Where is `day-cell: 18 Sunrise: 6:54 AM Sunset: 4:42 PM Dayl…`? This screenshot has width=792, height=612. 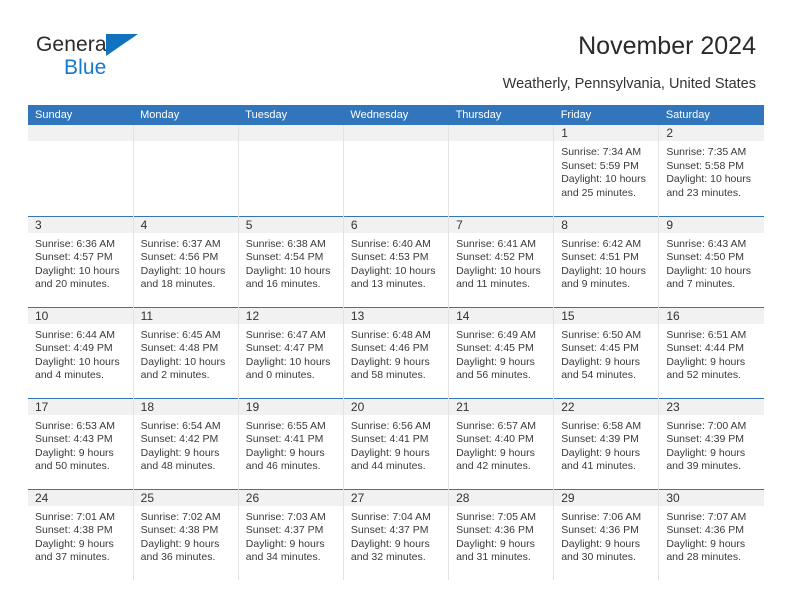
day-cell: 18 Sunrise: 6:54 AM Sunset: 4:42 PM Dayl… is located at coordinates (186, 443).